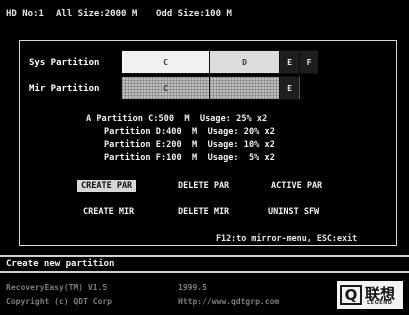 Image resolution: width=409 pixels, height=315 pixels. I want to click on copyright-text: Copyright (c) QDT Corp, so click(59, 301).